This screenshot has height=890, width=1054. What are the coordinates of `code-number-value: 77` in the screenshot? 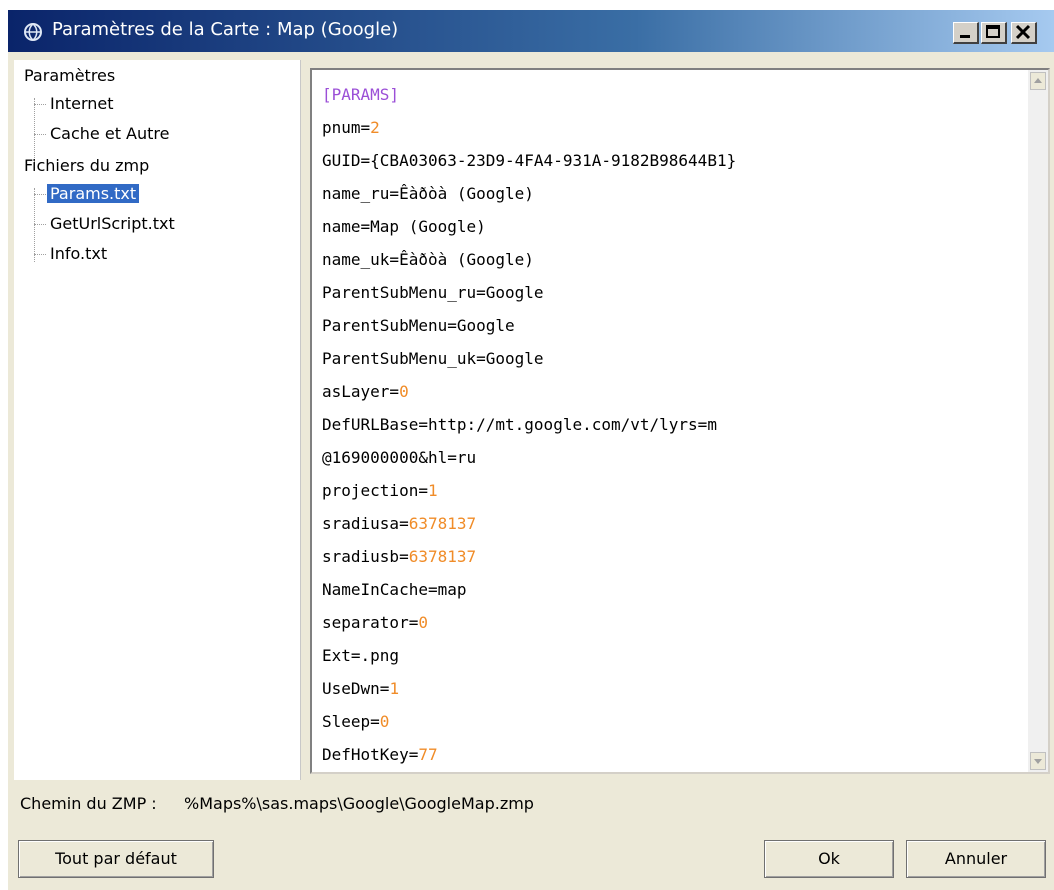 It's located at (428, 754).